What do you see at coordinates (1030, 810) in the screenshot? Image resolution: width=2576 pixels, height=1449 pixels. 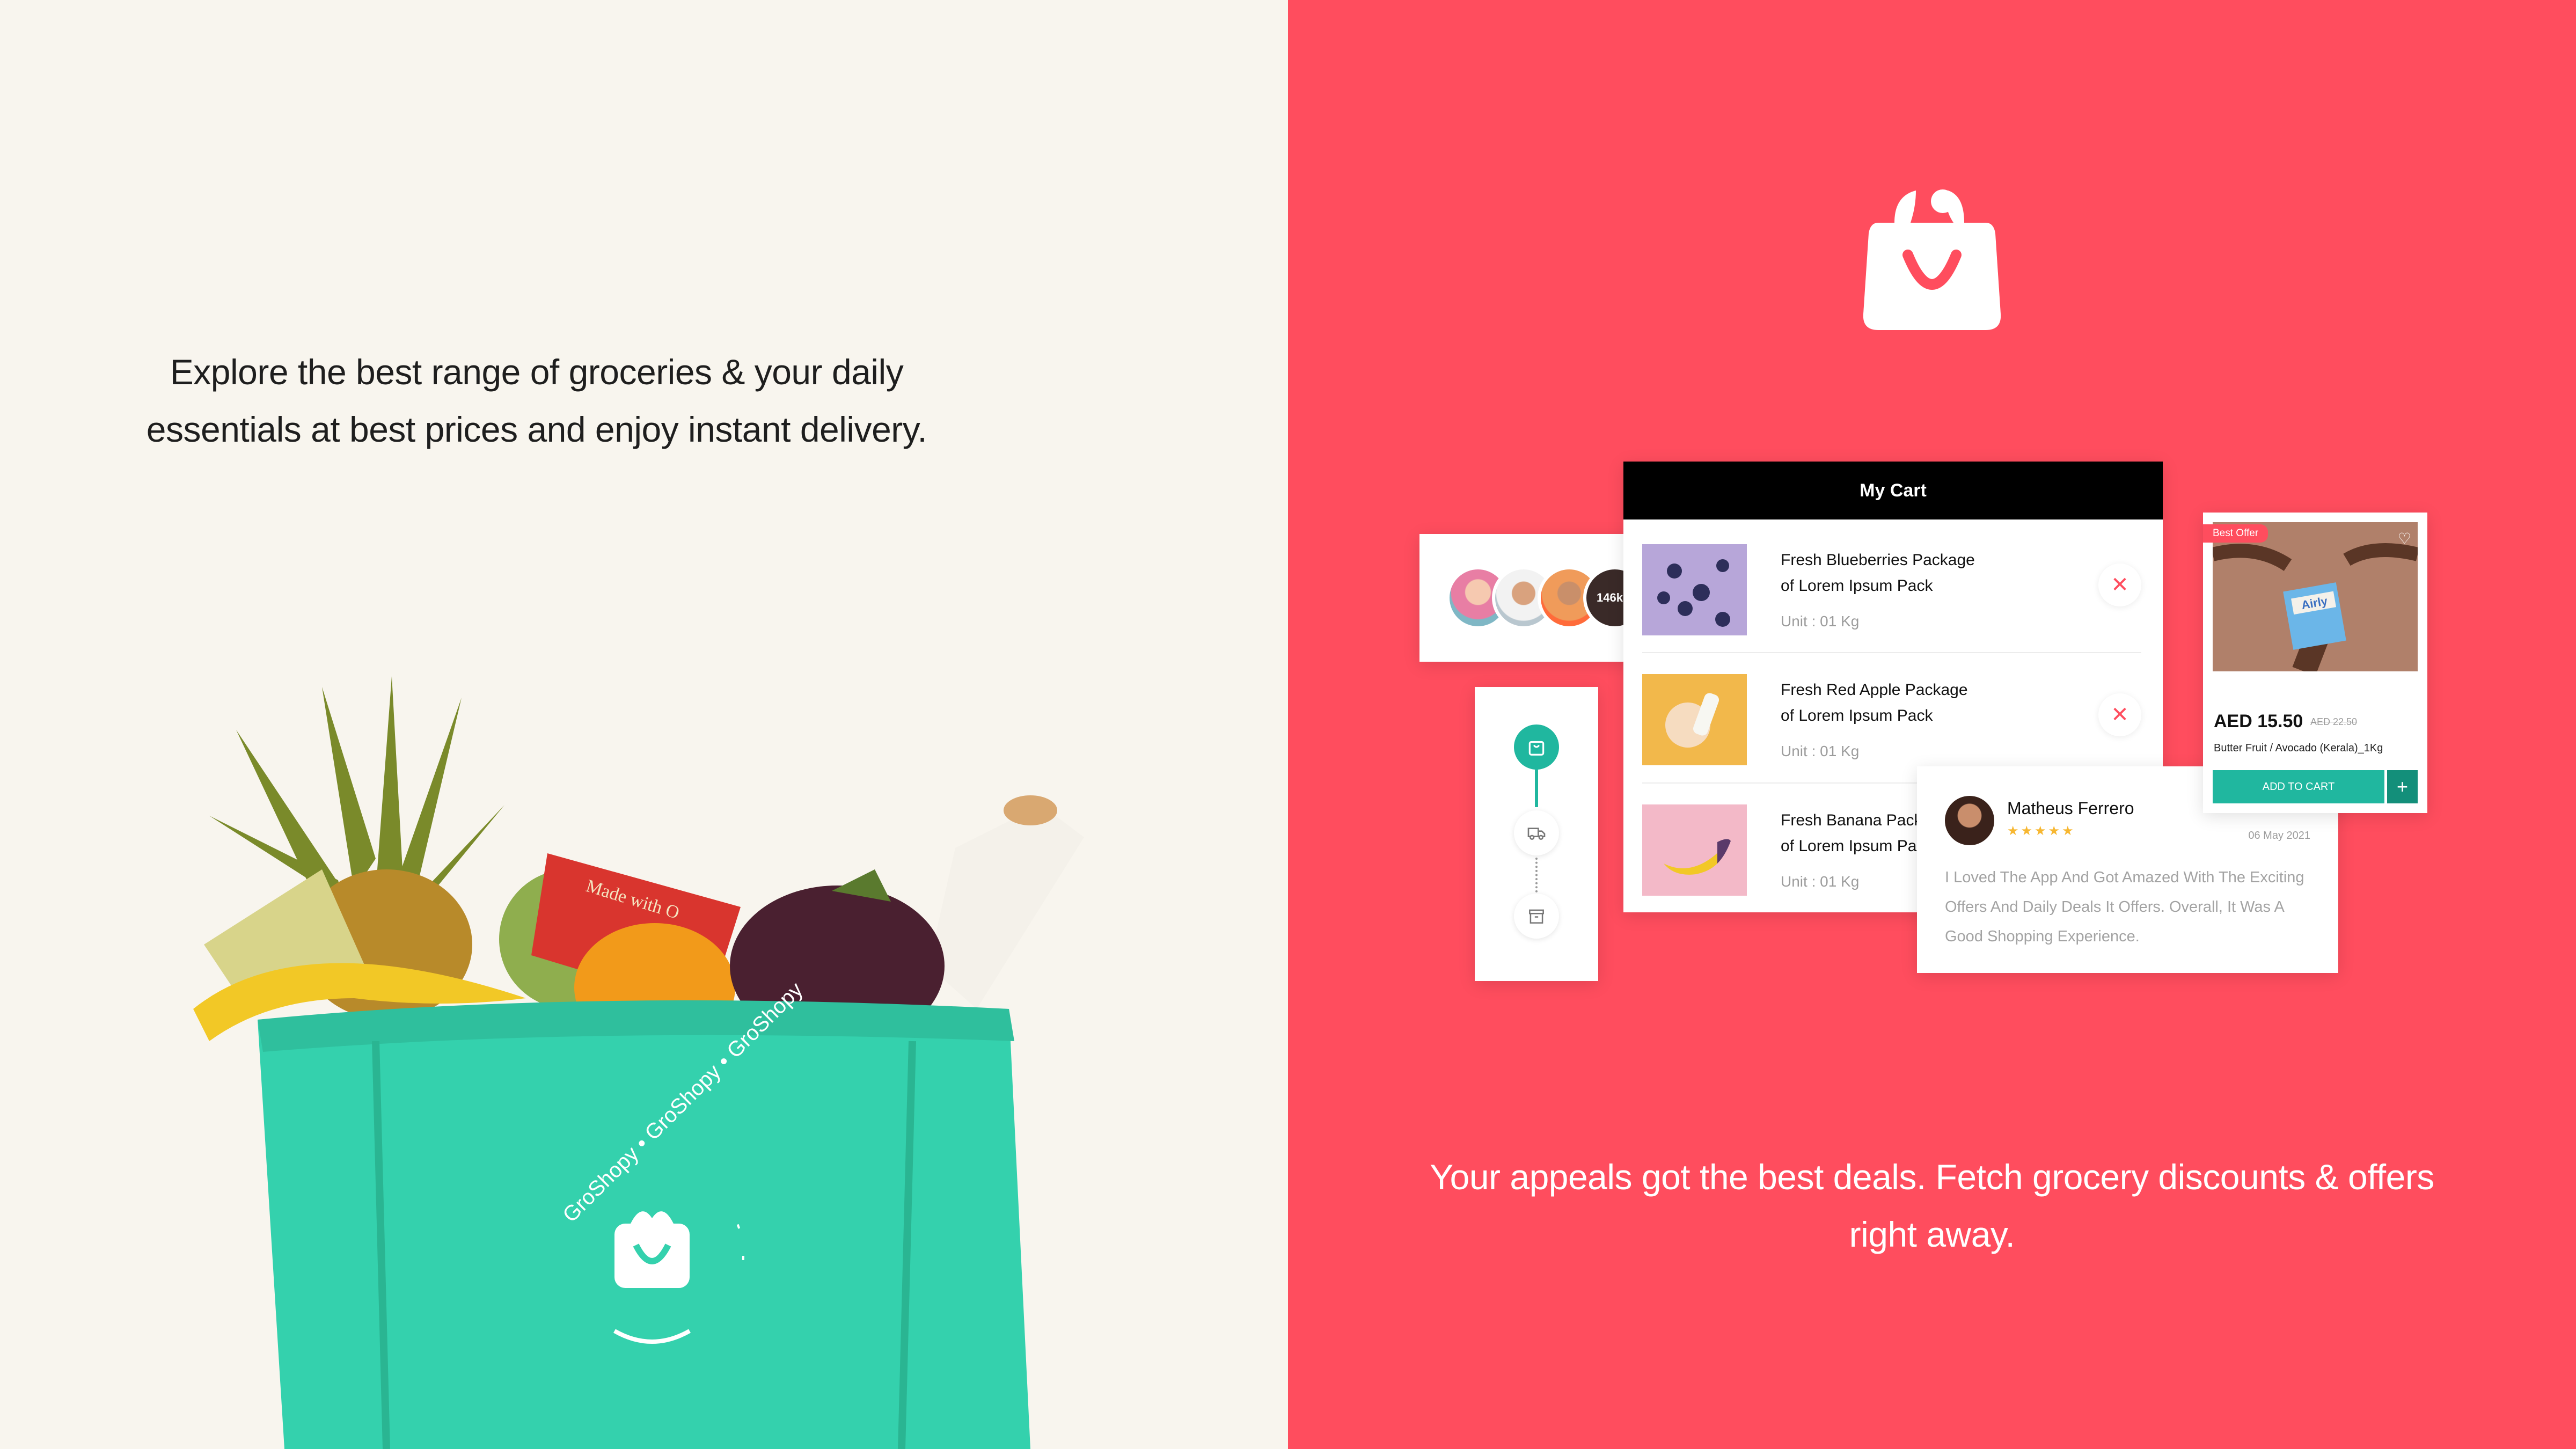 I see `bread` at bounding box center [1030, 810].